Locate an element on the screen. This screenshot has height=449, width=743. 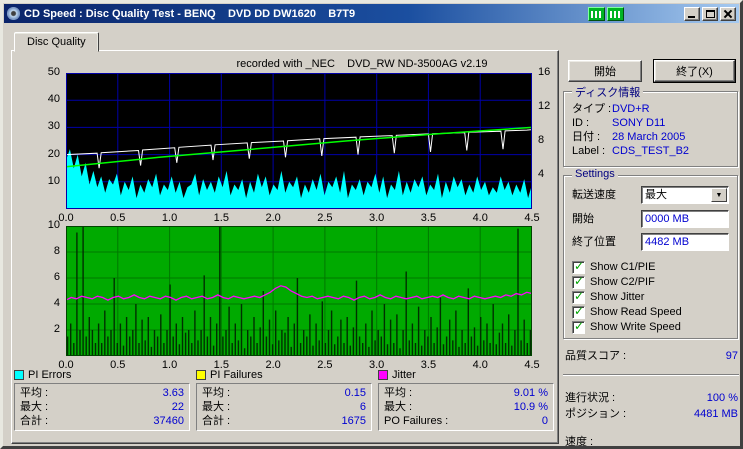
end-position-input: 4482 MB is located at coordinates (685, 242).